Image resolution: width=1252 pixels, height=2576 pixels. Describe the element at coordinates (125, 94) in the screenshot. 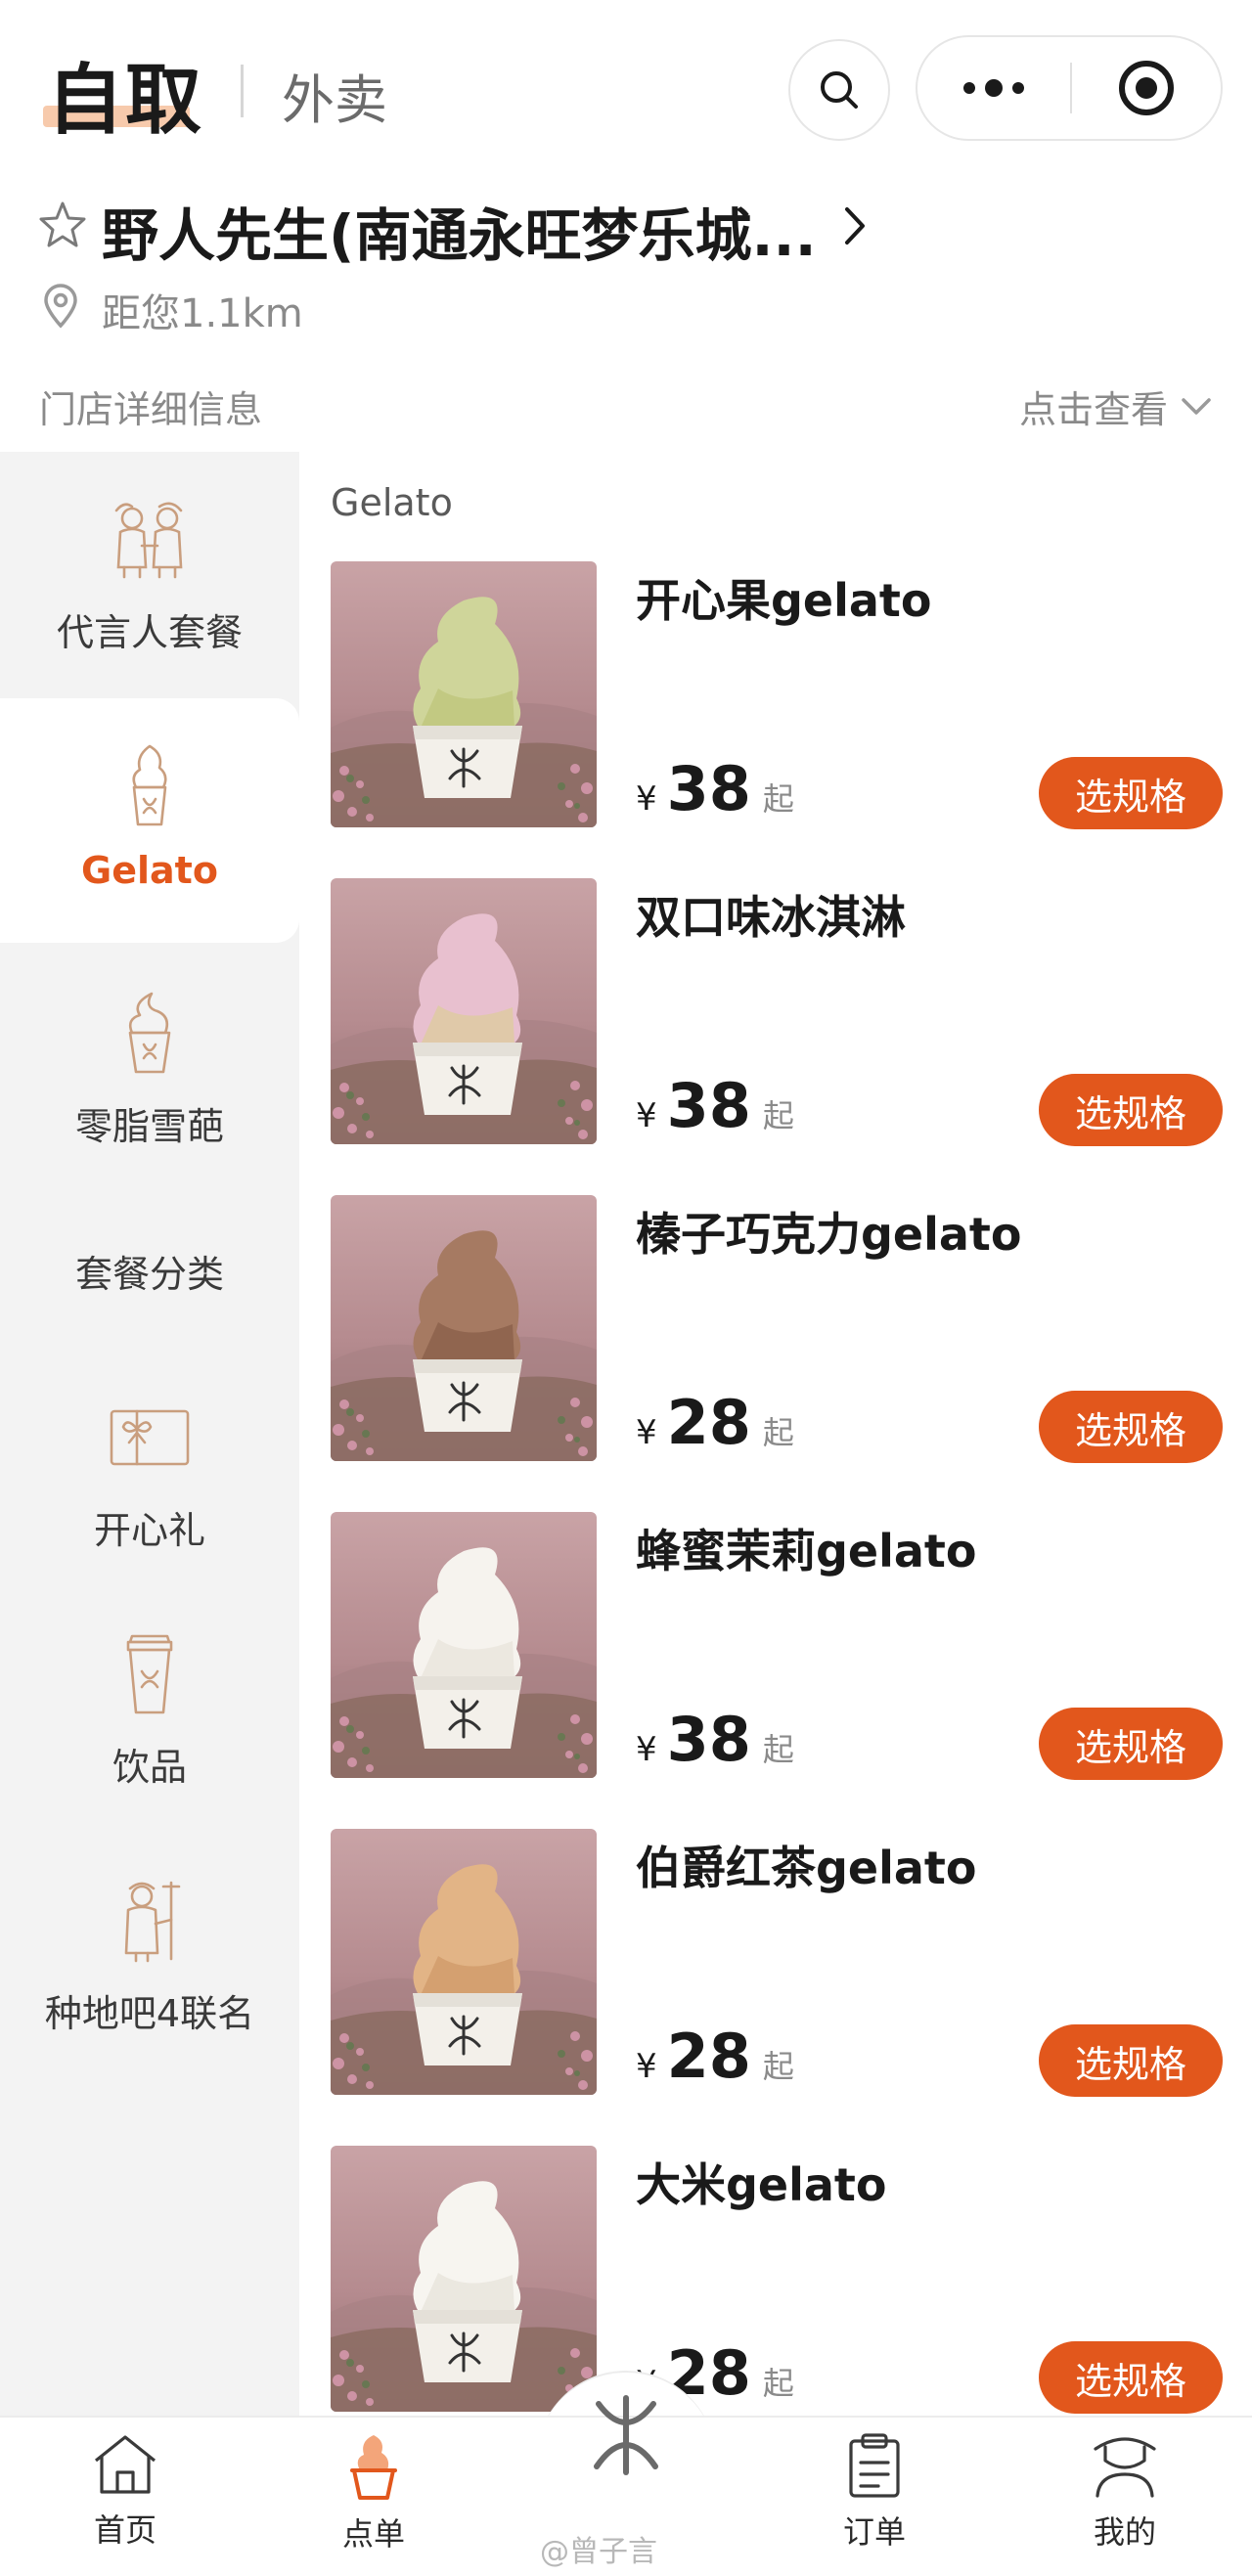

I see `tab-pickup: 自取` at that location.